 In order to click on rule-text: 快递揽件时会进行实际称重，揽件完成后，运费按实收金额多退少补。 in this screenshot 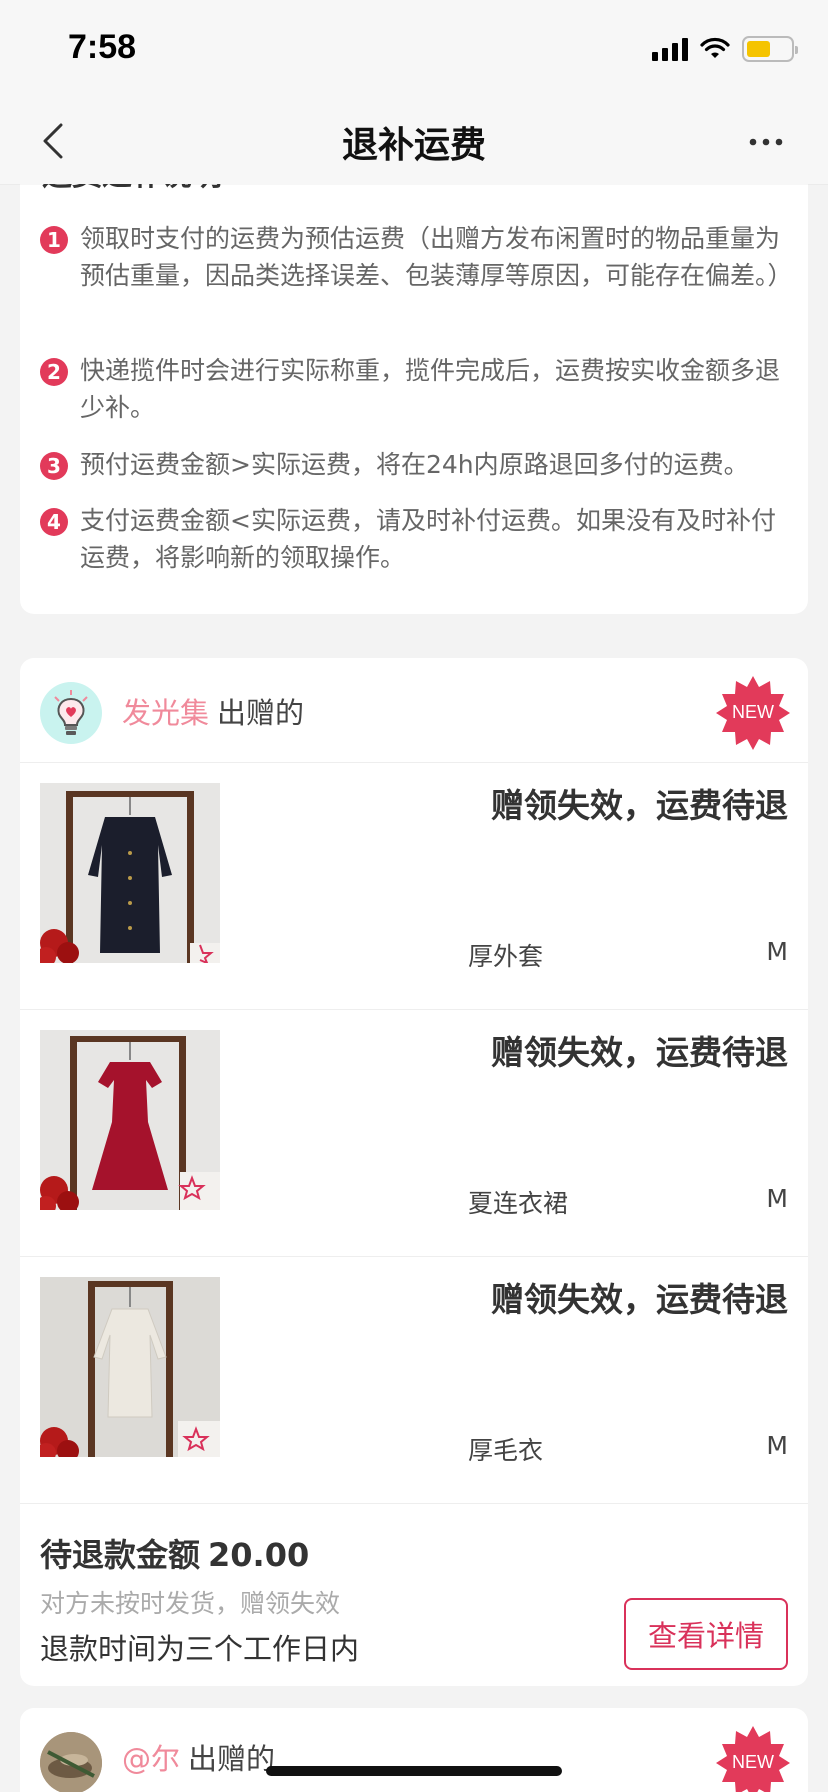, I will do `click(430, 389)`.